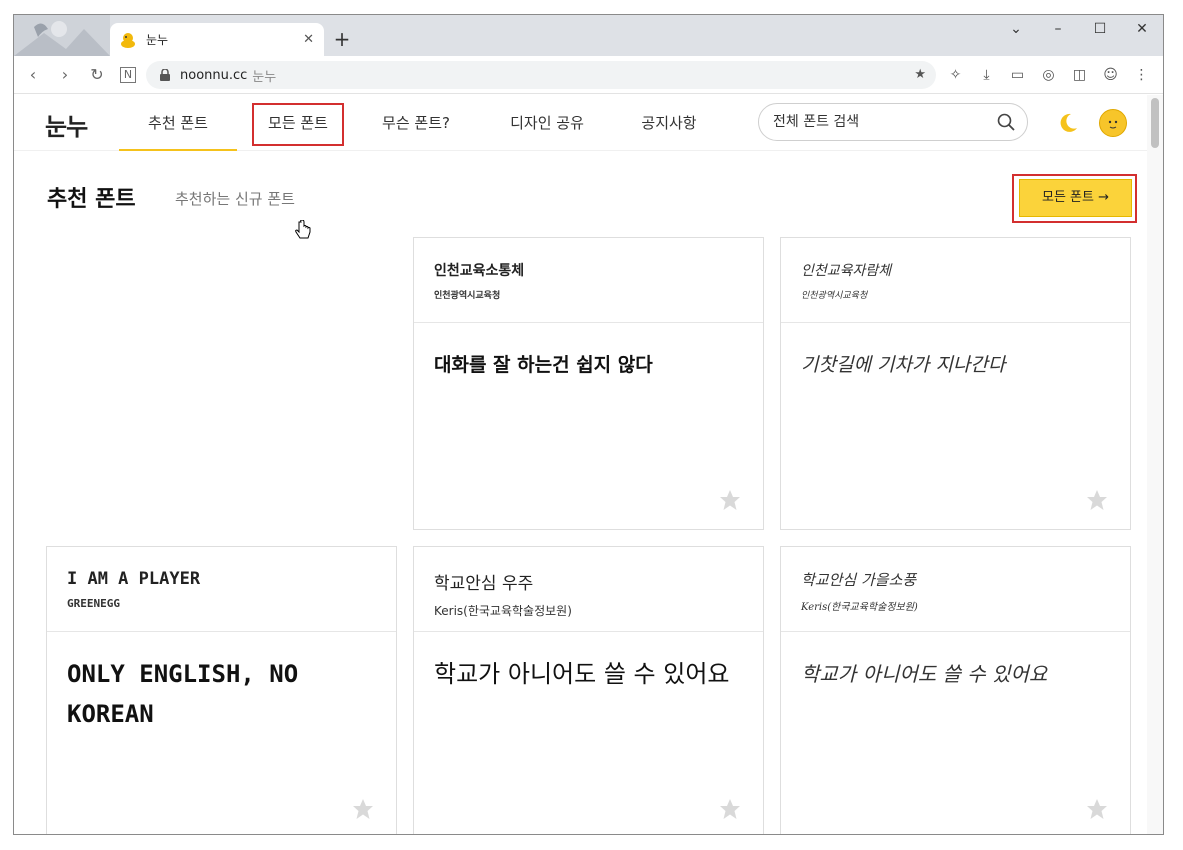 The width and height of the screenshot is (1183, 850). What do you see at coordinates (1100, 30) in the screenshot?
I see `maximize-icon: ☐` at bounding box center [1100, 30].